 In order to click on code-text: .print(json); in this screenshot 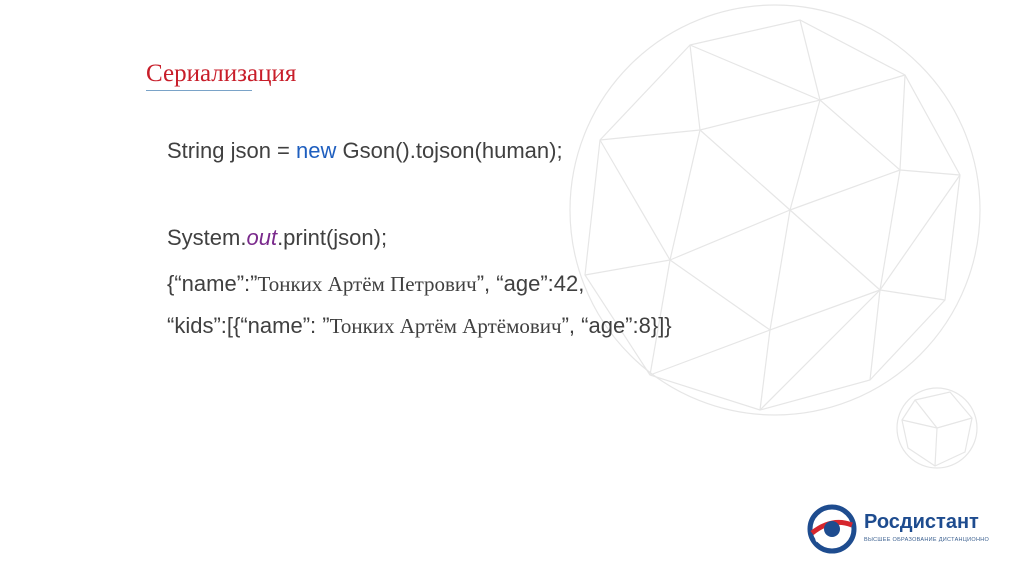, I will do `click(332, 237)`.